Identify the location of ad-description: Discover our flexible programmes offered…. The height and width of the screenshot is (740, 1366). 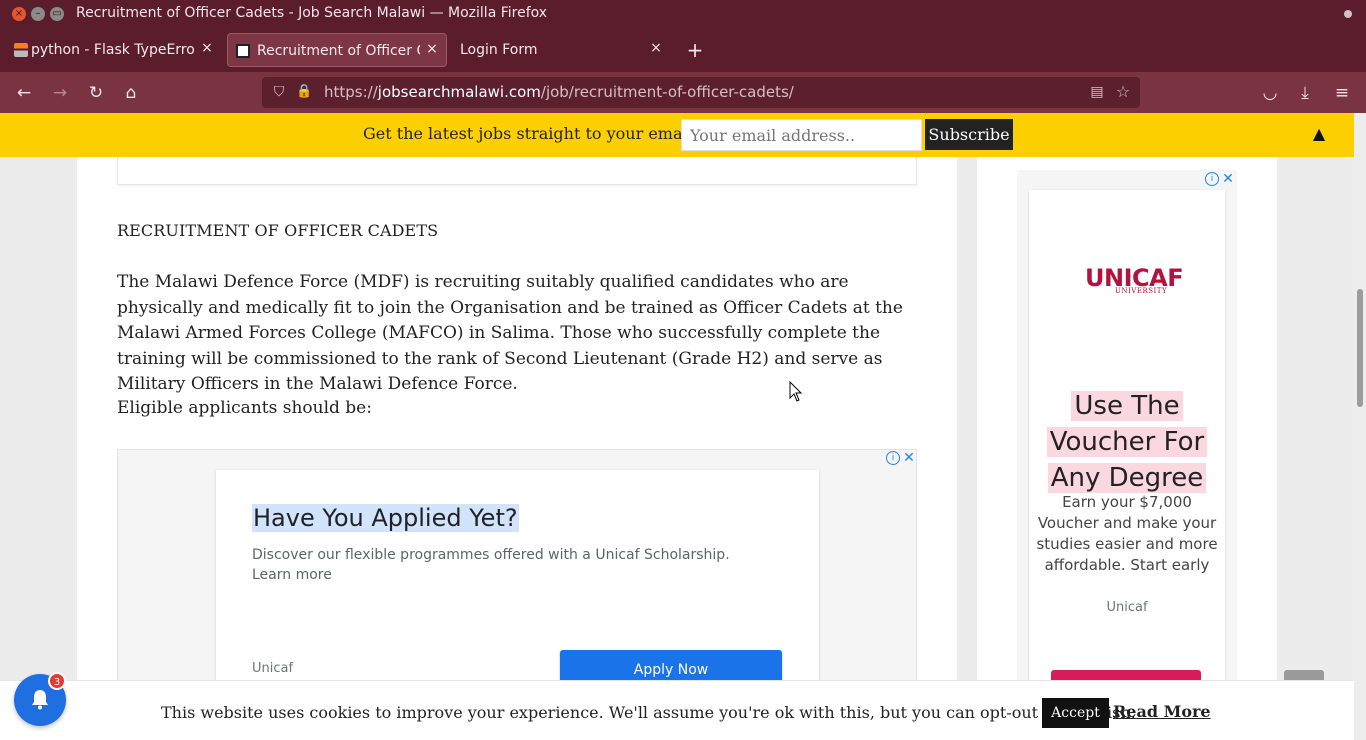
(512, 565).